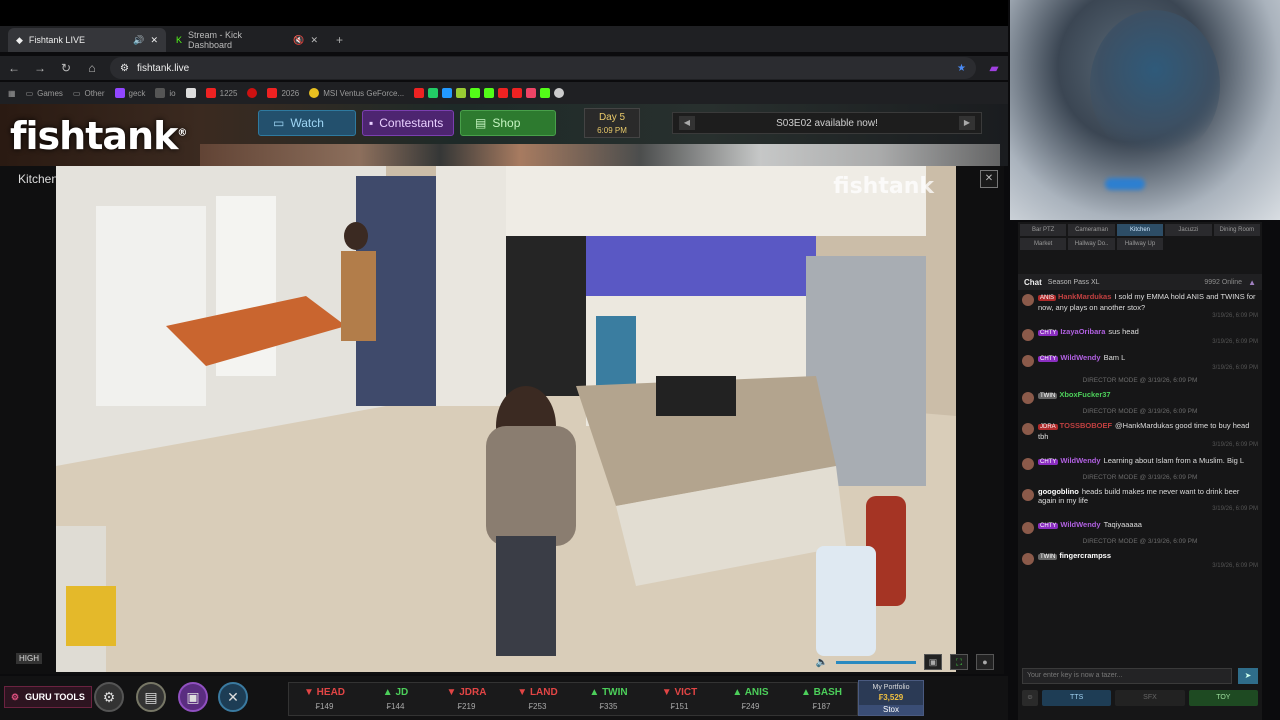  What do you see at coordinates (891, 710) in the screenshot?
I see `stox-button: Stox` at bounding box center [891, 710].